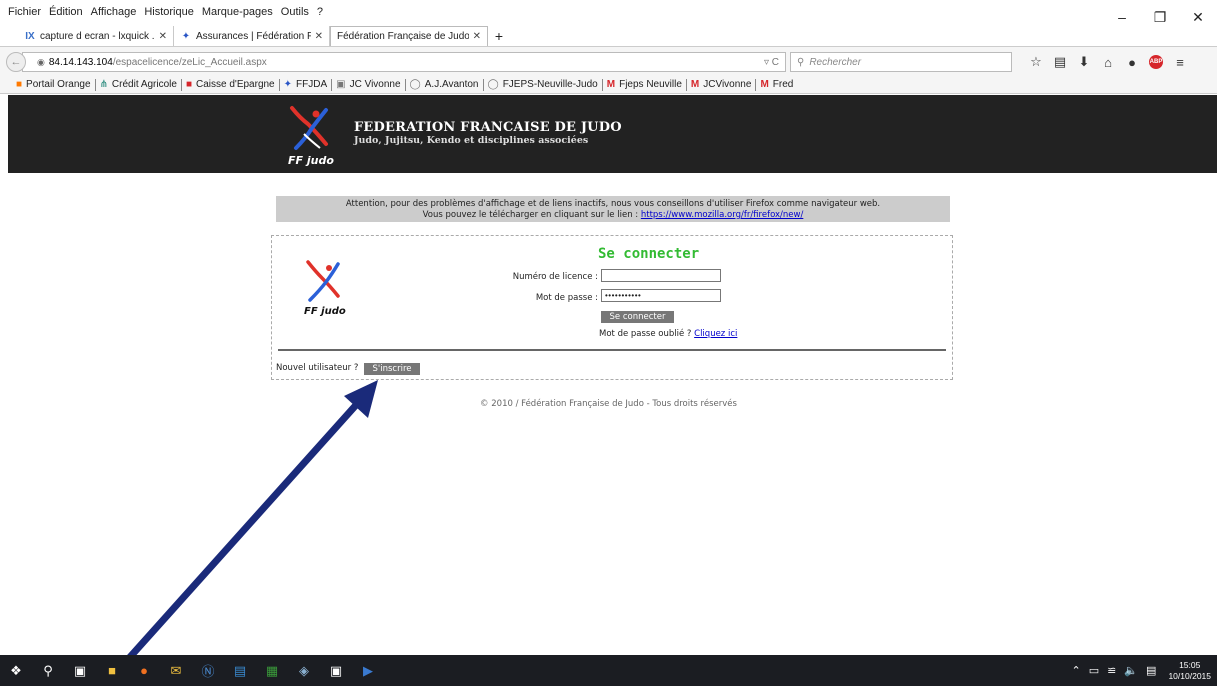 The width and height of the screenshot is (1217, 686). What do you see at coordinates (240, 670) in the screenshot?
I see `publisher-icon: ▤` at bounding box center [240, 670].